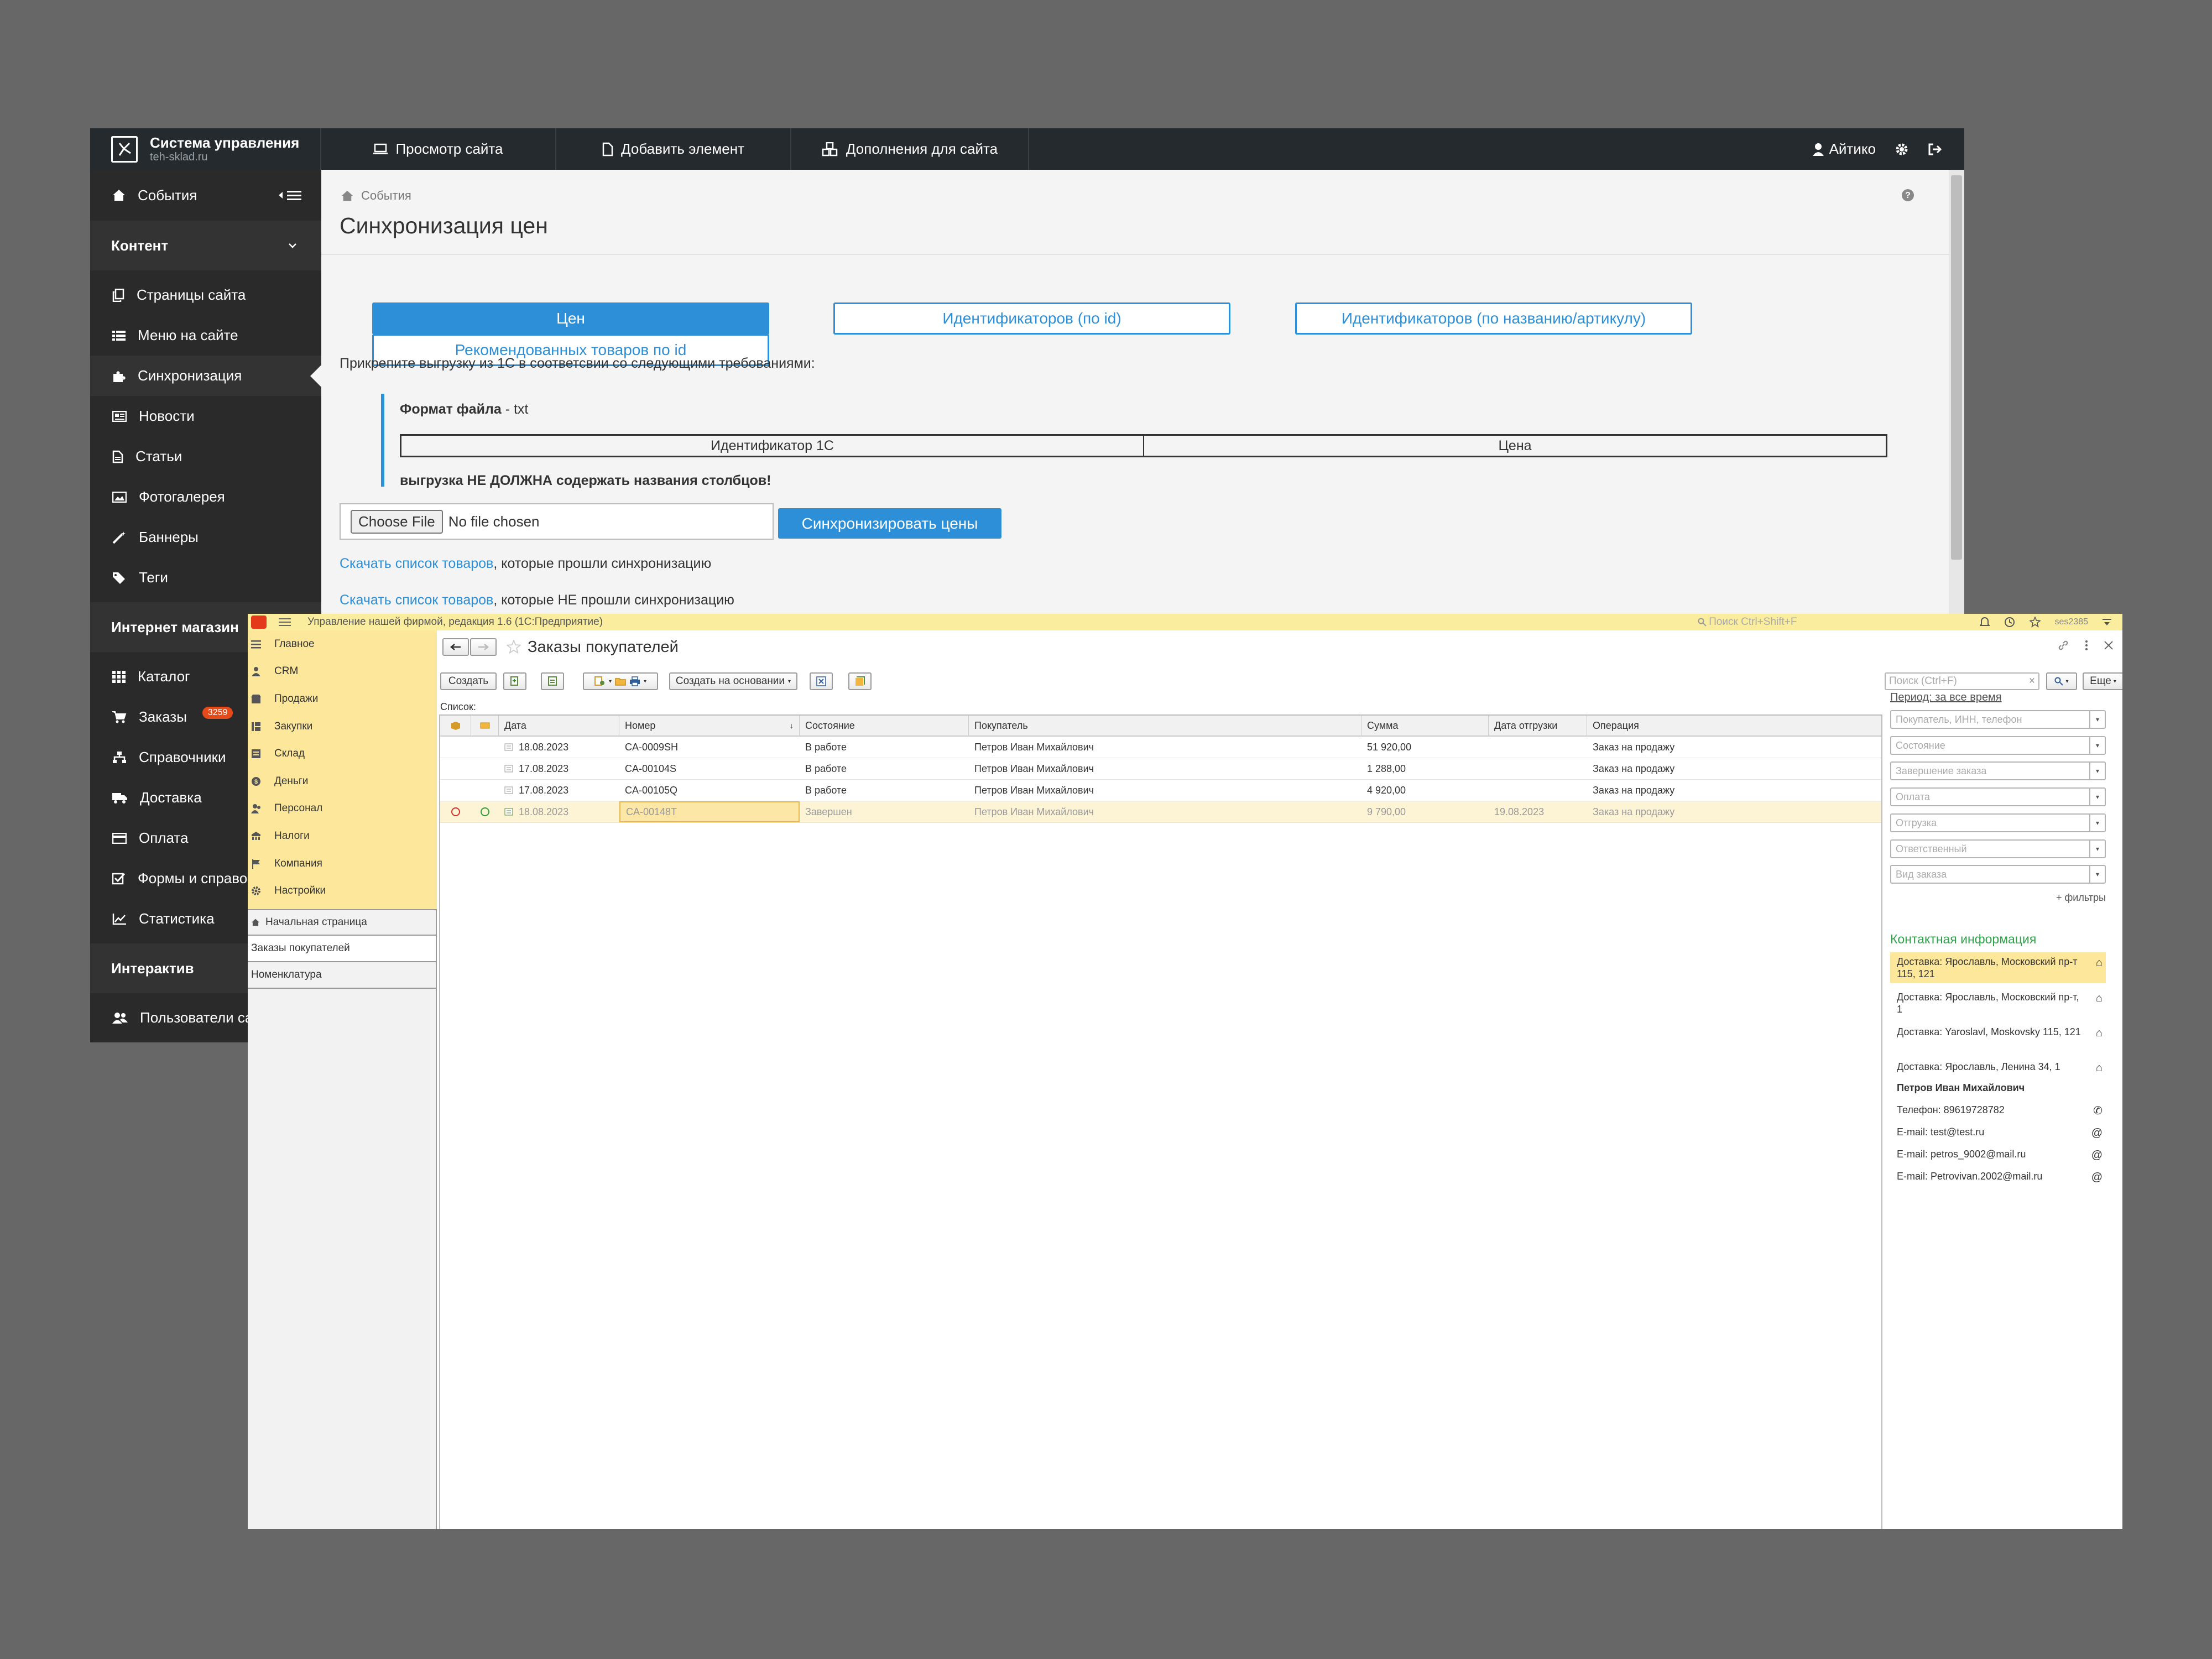 This screenshot has height=1659, width=2212. Describe the element at coordinates (621, 681) in the screenshot. I see `structure-buttons: ▾ ▾` at that location.